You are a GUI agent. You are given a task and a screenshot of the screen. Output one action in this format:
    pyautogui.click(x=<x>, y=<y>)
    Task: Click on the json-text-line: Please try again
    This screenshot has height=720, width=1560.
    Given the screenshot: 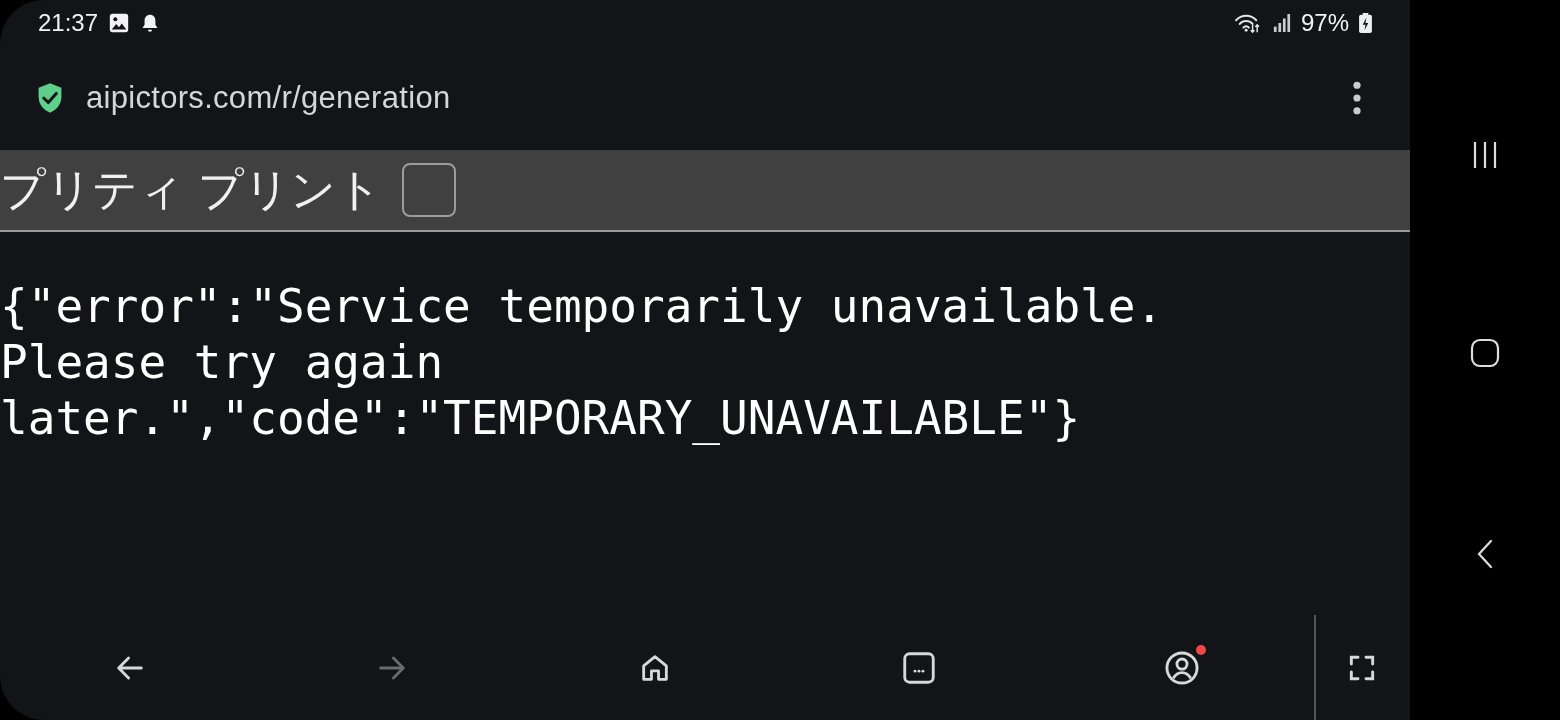 What is the action you would take?
    pyautogui.click(x=222, y=362)
    